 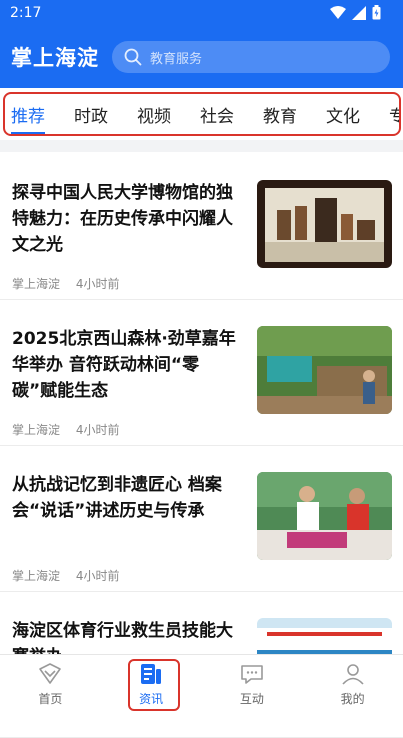 I want to click on tab-society: 社会, so click(x=217, y=114).